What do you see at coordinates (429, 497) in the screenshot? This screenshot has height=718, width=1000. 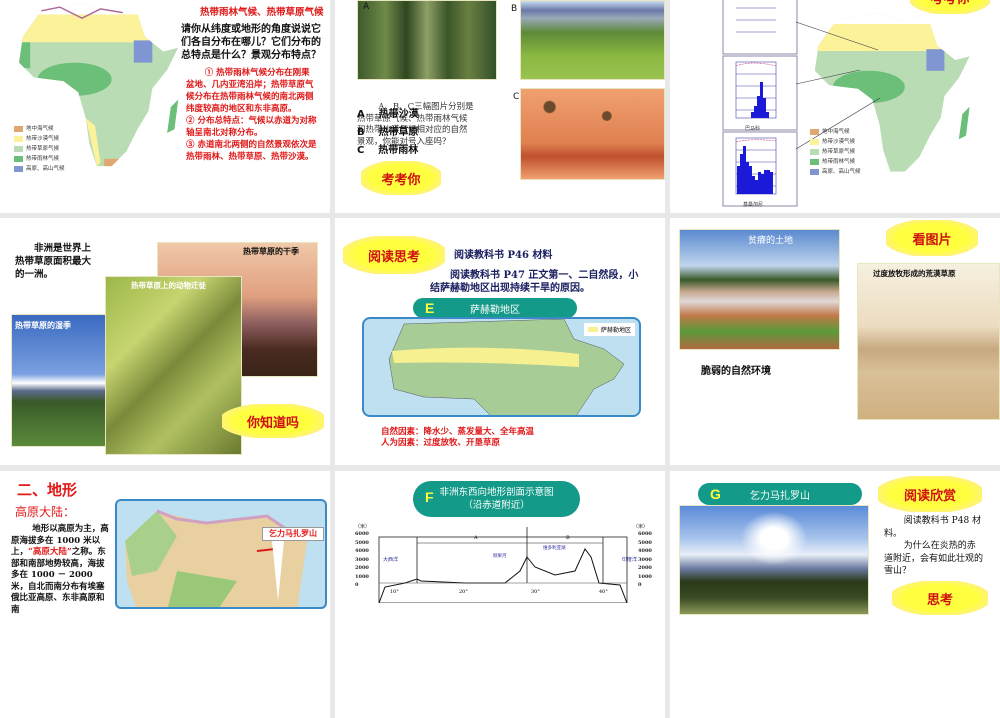 I see `pill-letter: F` at bounding box center [429, 497].